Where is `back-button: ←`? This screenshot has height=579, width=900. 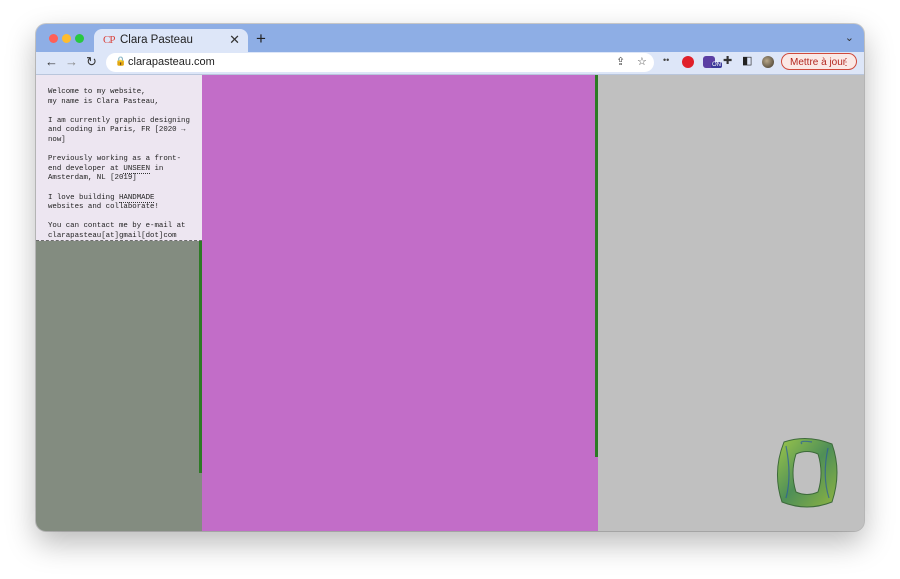 back-button: ← is located at coordinates (51, 61).